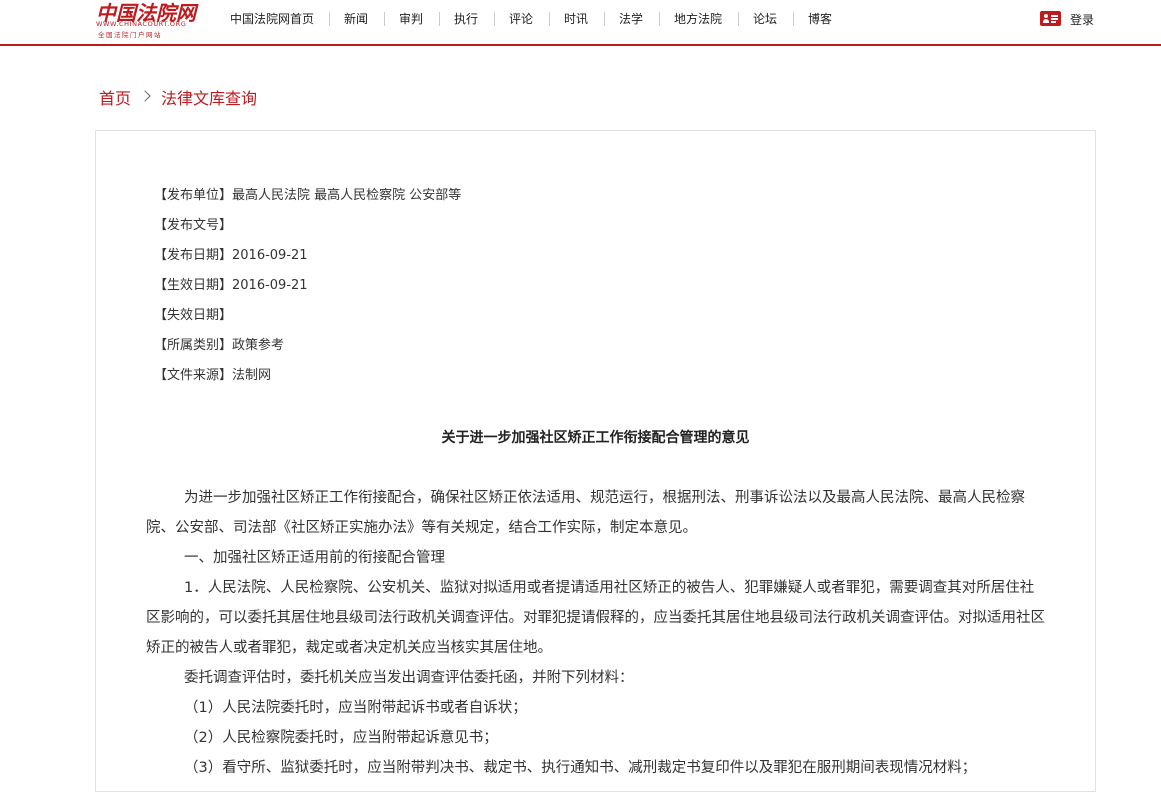 This screenshot has width=1161, height=792. What do you see at coordinates (411, 19) in the screenshot?
I see `nav-item-trial: 审判` at bounding box center [411, 19].